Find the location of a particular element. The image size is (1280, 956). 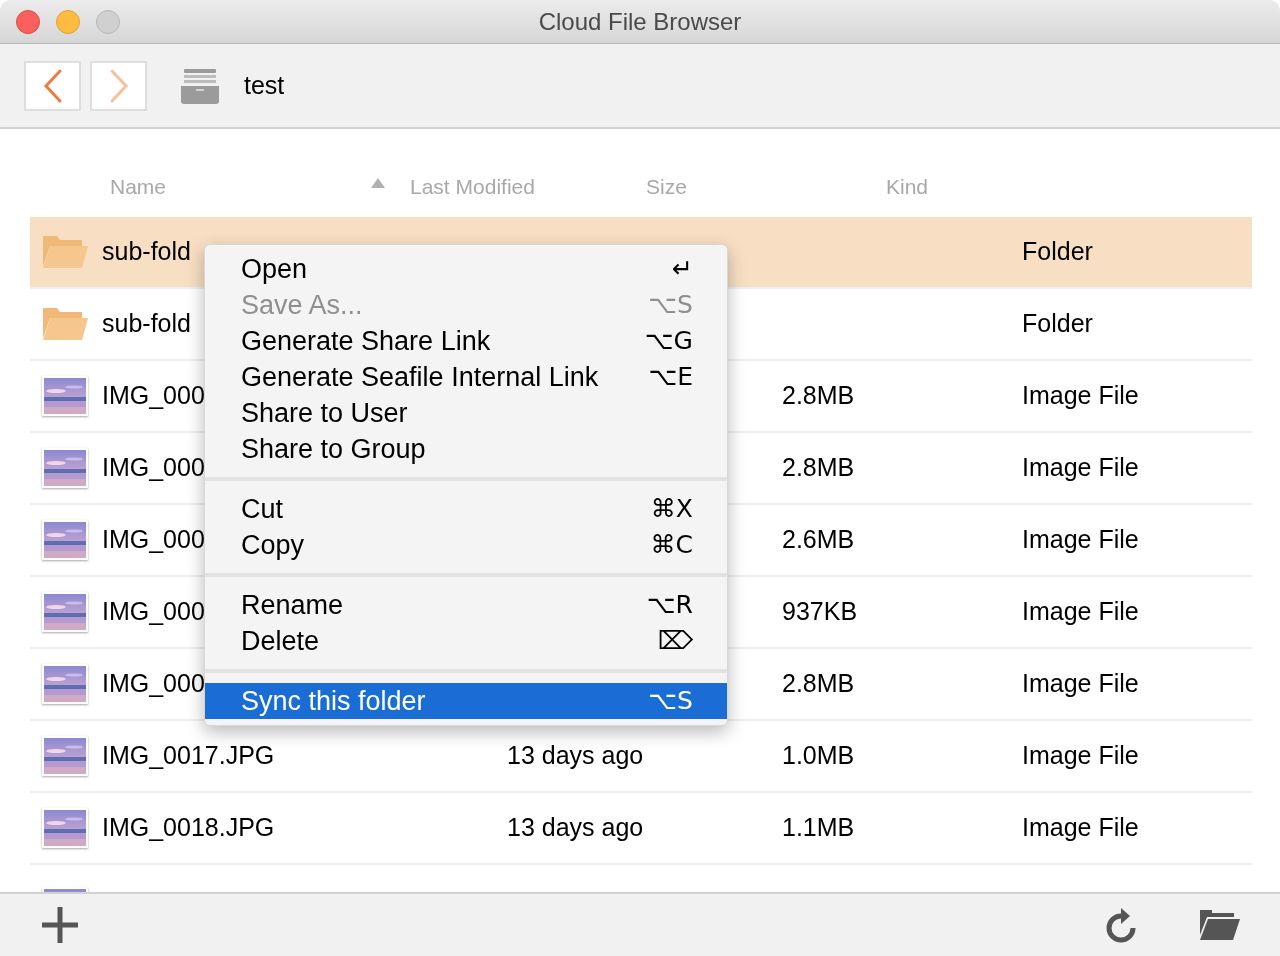

window-title: Cloud File Browser is located at coordinates (640, 21).